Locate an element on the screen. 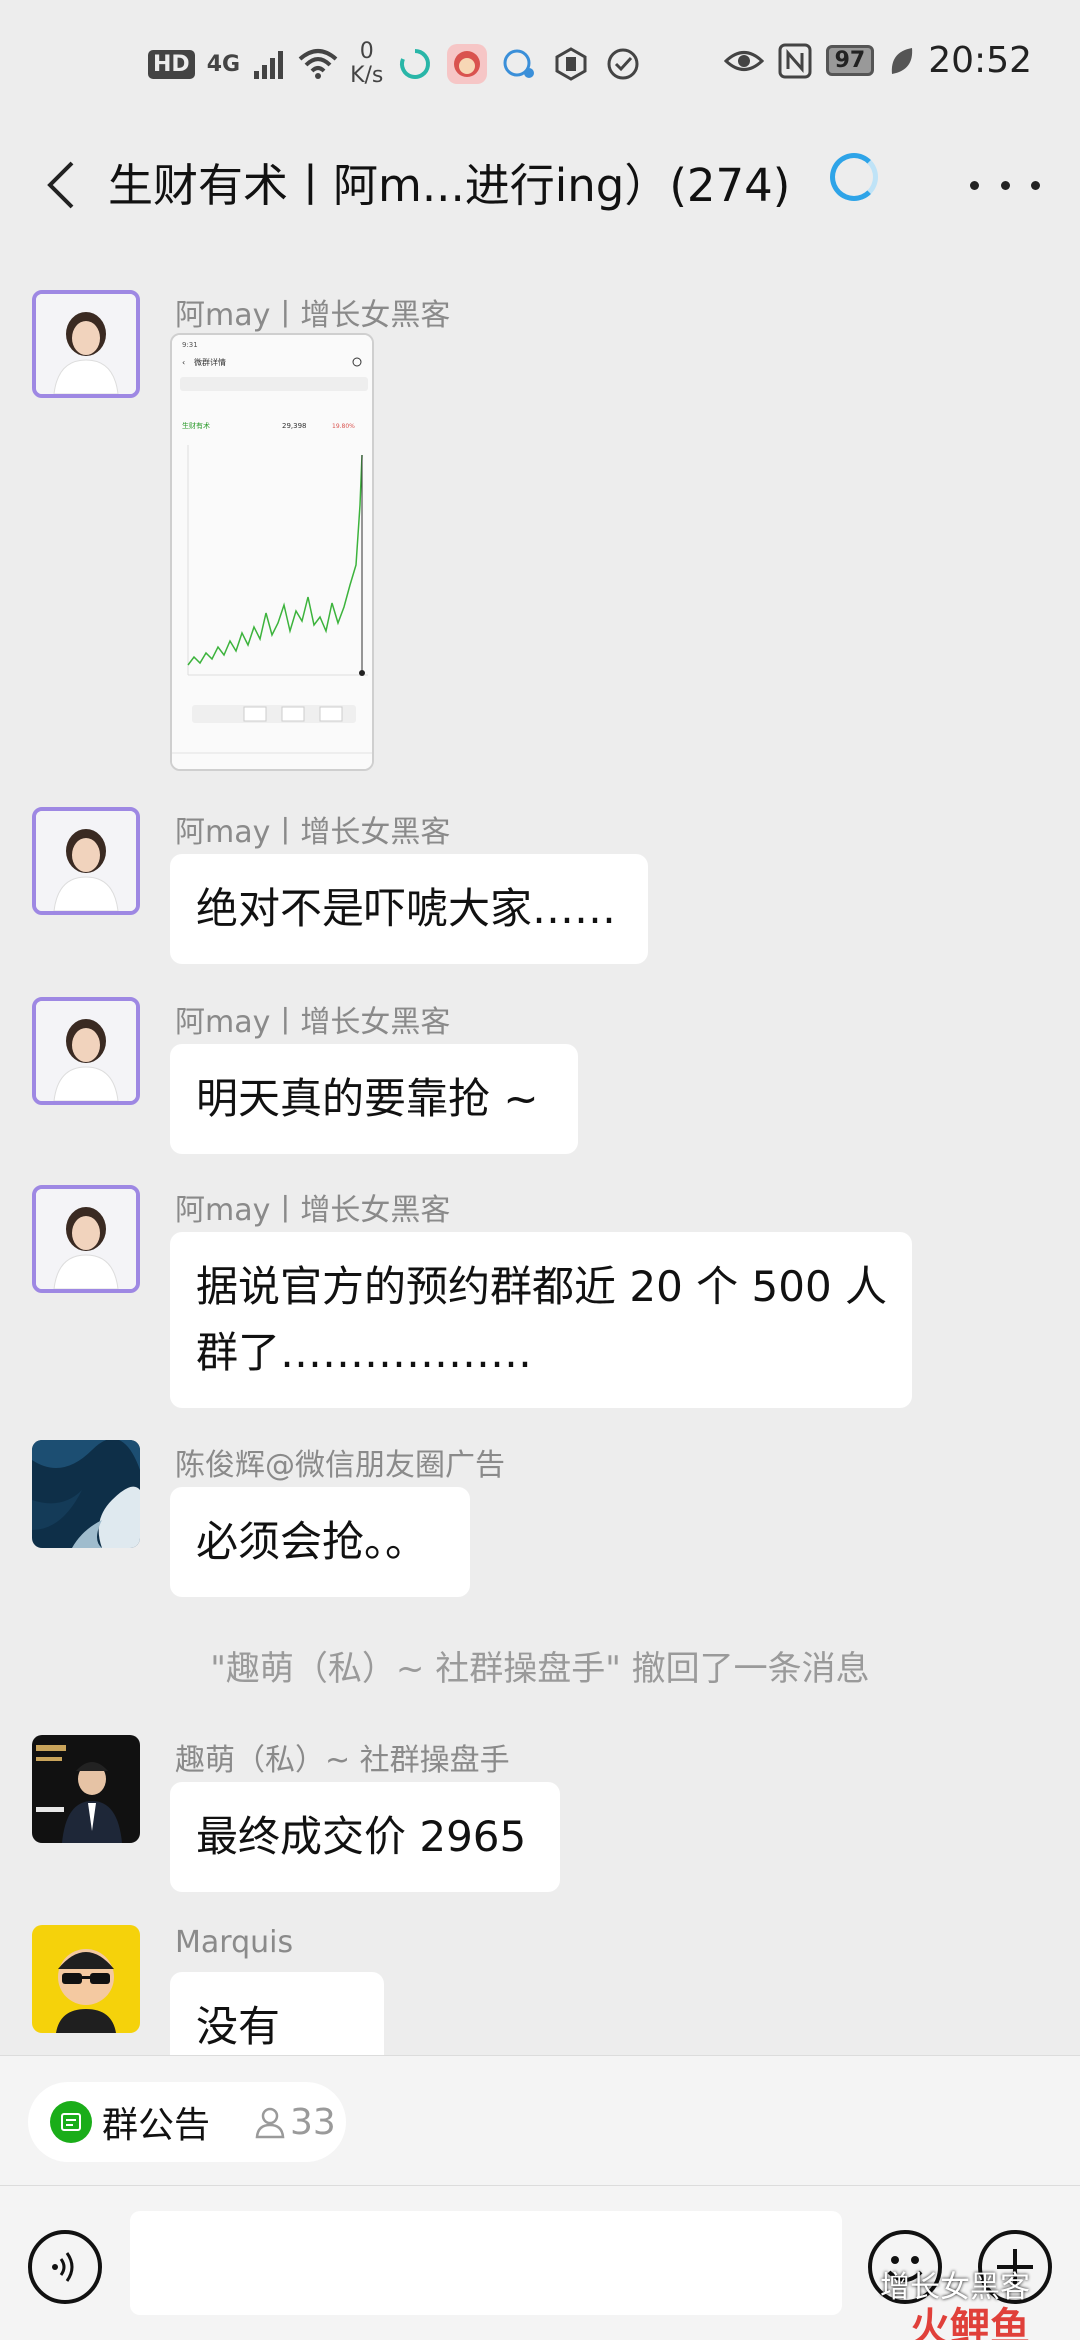 The width and height of the screenshot is (1080, 2340). net-speed-value: 0 is located at coordinates (366, 51).